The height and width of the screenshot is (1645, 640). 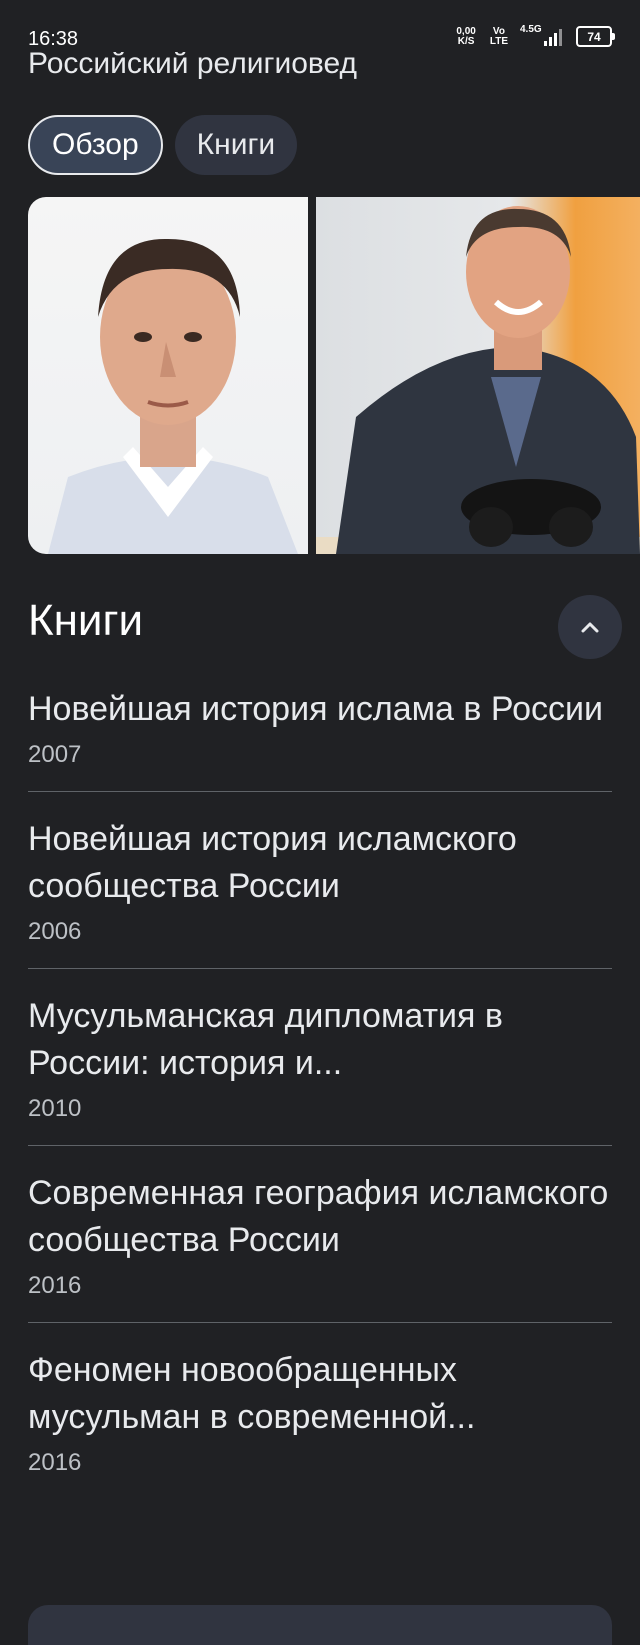 I want to click on entity-subtitle: Российский религиовед, so click(x=192, y=71).